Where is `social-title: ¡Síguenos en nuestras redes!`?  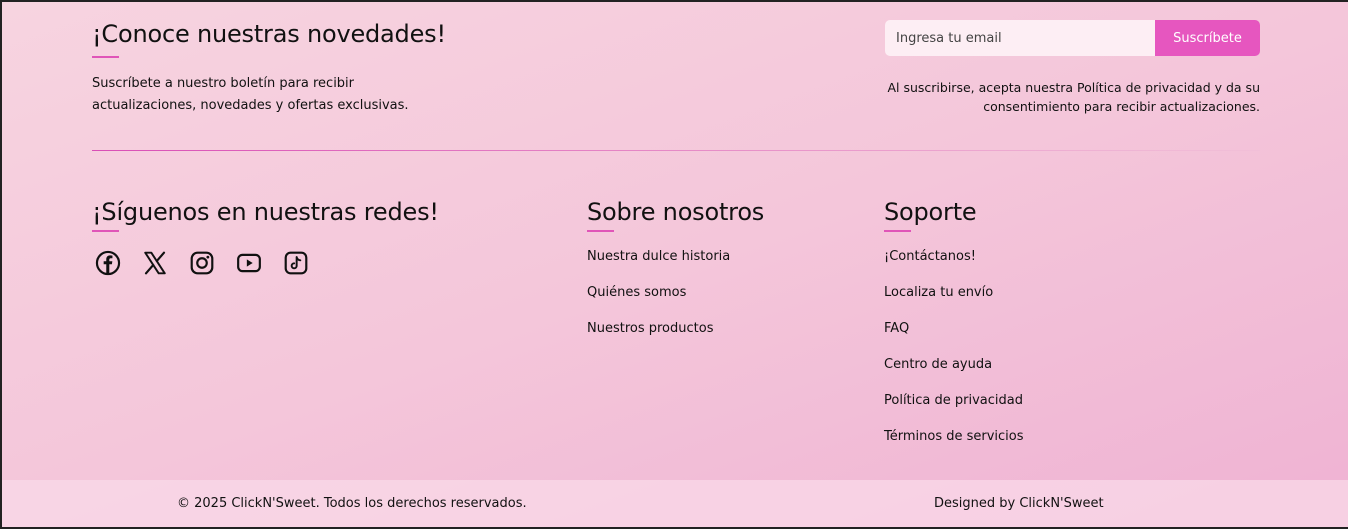
social-title: ¡Síguenos en nuestras redes! is located at coordinates (265, 212).